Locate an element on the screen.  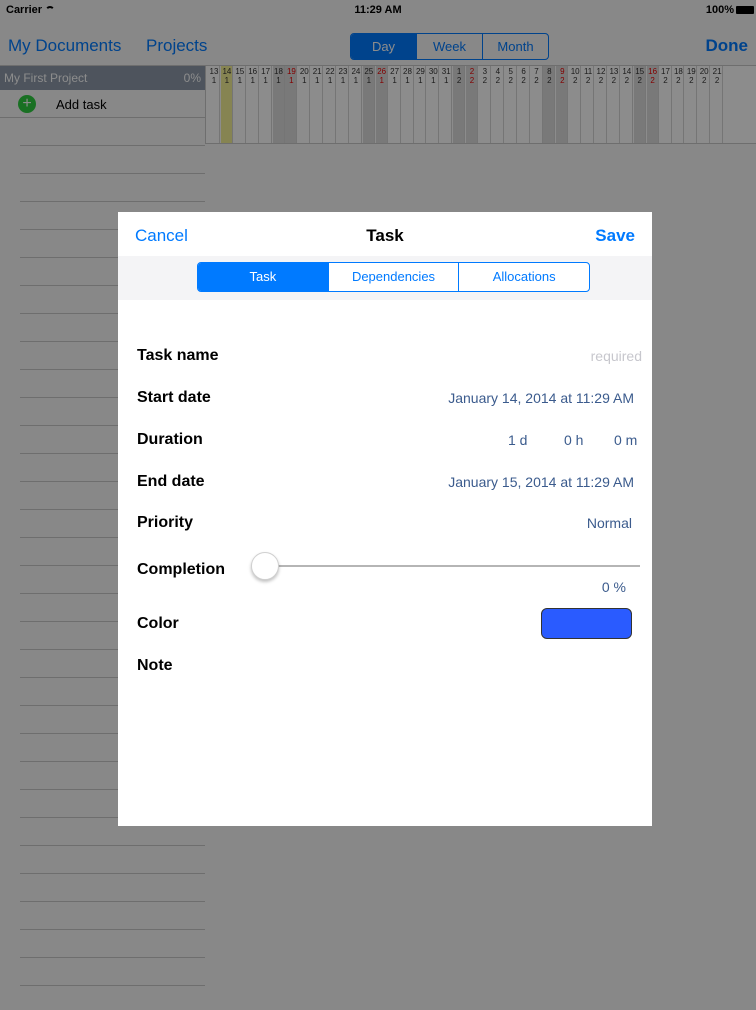
duration-days: 1 d is located at coordinates (517, 440).